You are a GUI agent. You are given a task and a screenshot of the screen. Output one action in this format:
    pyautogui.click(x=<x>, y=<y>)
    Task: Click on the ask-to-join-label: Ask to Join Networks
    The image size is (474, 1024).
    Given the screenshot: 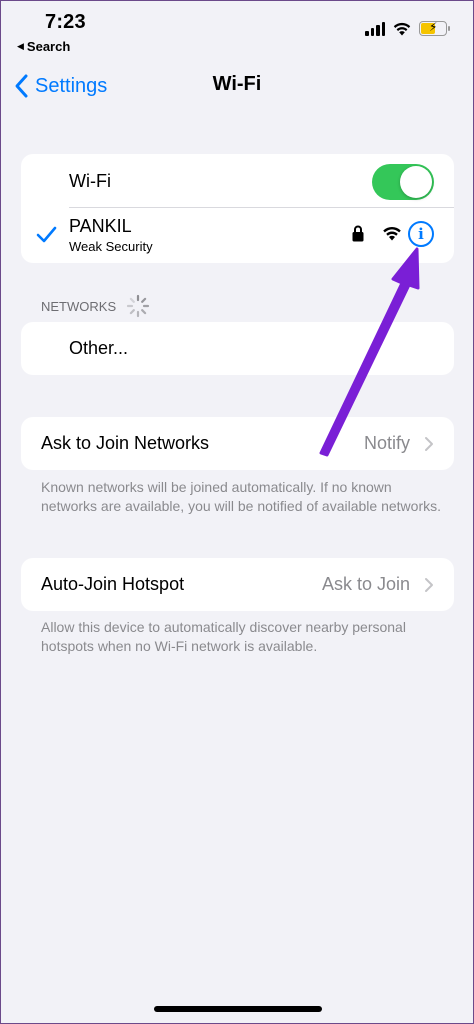 What is the action you would take?
    pyautogui.click(x=125, y=443)
    